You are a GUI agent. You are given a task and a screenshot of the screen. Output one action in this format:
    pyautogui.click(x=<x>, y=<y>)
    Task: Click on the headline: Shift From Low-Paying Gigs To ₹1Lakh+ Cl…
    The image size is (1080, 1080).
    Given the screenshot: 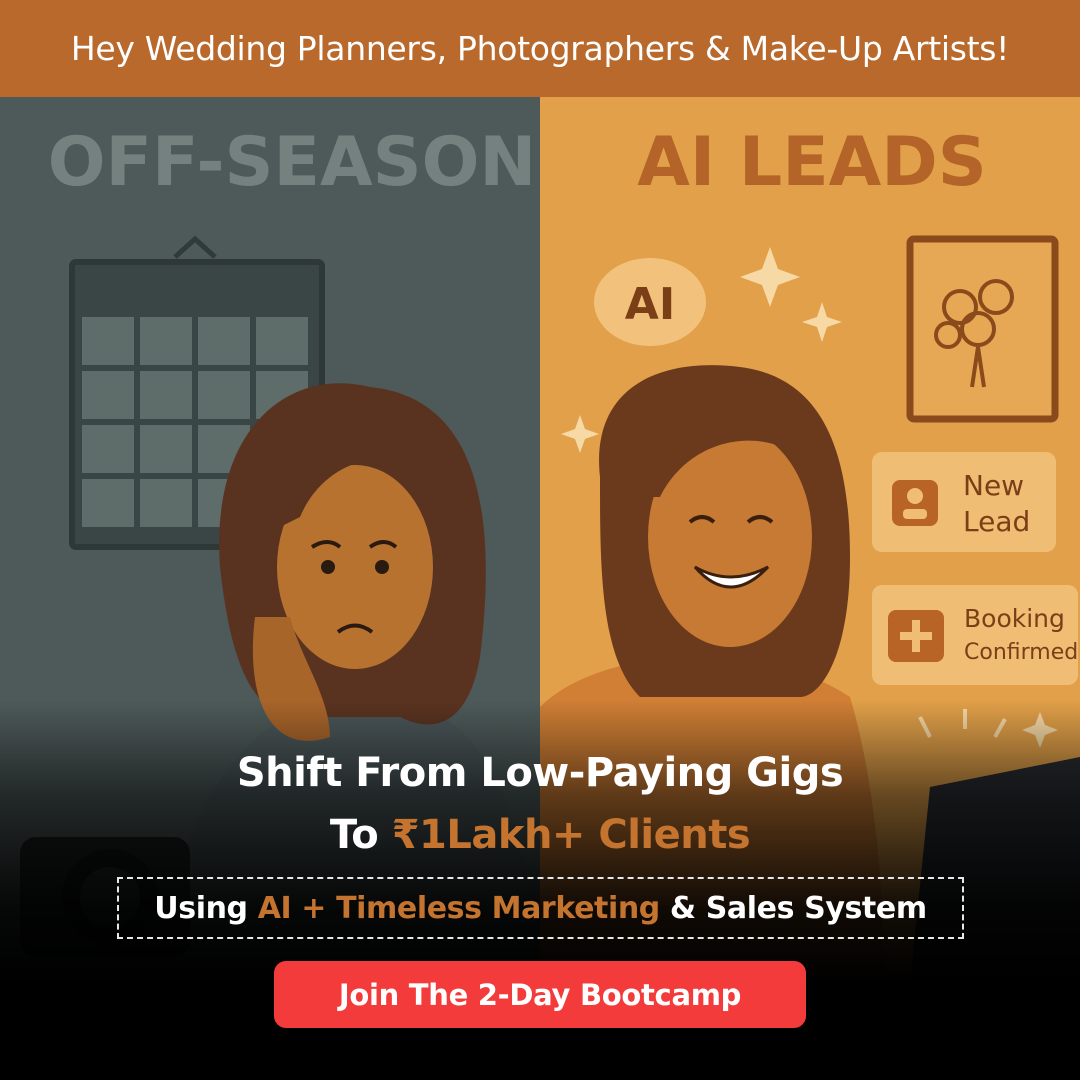 What is the action you would take?
    pyautogui.click(x=540, y=804)
    